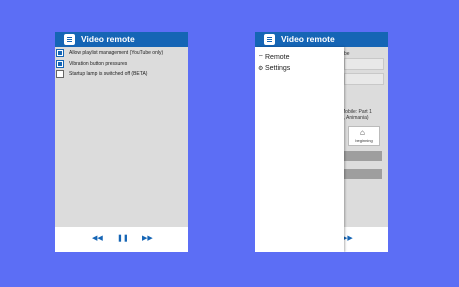  What do you see at coordinates (277, 57) in the screenshot?
I see `drawer-item-label: Remote` at bounding box center [277, 57].